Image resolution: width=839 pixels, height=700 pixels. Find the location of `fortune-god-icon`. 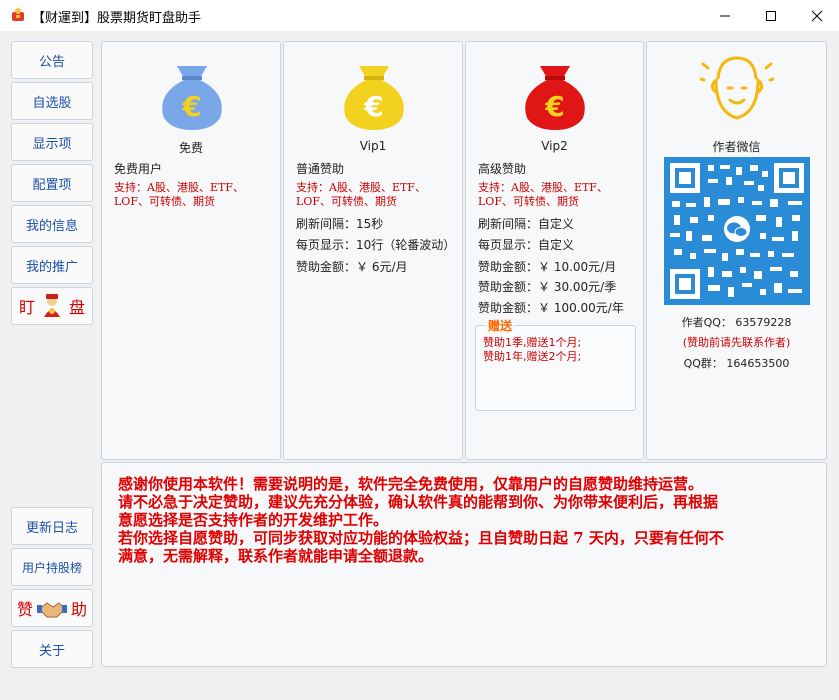

fortune-god-icon is located at coordinates (52, 305).